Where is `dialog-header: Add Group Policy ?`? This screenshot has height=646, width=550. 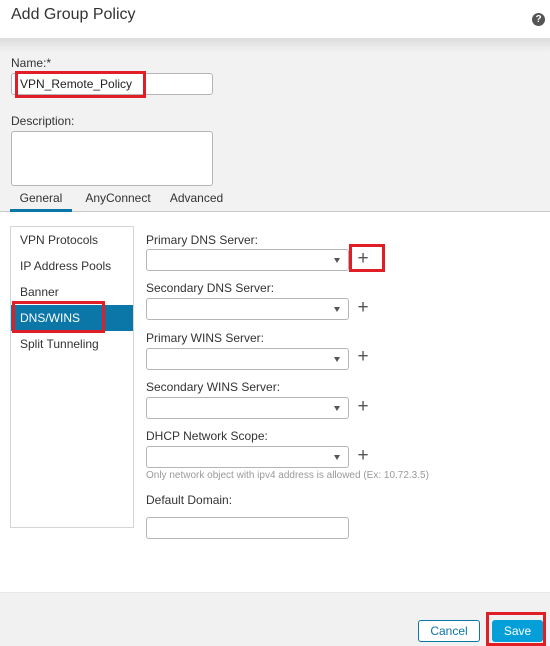 dialog-header: Add Group Policy ? is located at coordinates (275, 19).